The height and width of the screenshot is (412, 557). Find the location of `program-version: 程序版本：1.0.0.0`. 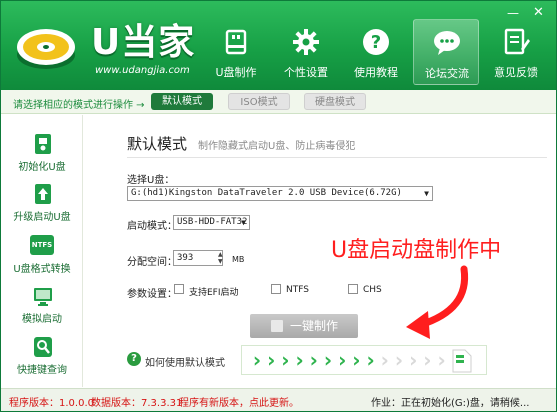

program-version: 程序版本：1.0.0.0 is located at coordinates (51, 403).